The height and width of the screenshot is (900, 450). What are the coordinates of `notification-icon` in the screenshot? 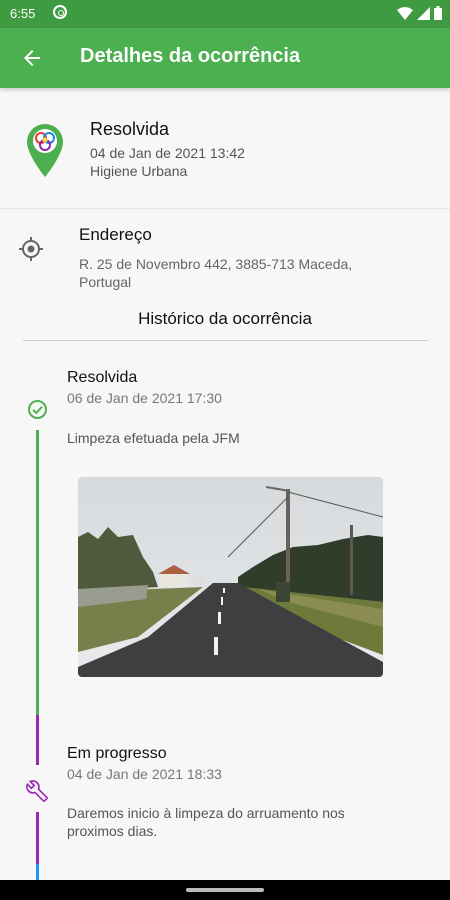 It's located at (60, 12).